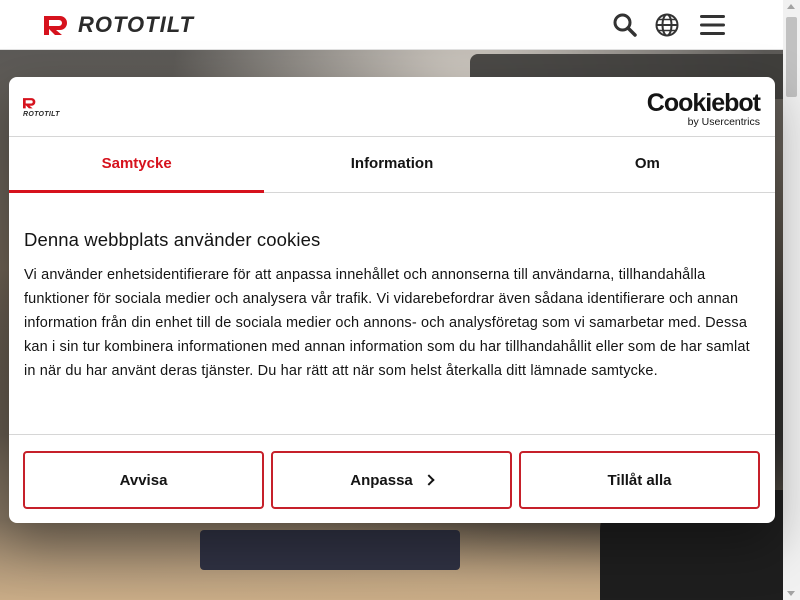  I want to click on page-scrollbar, so click(791, 300).